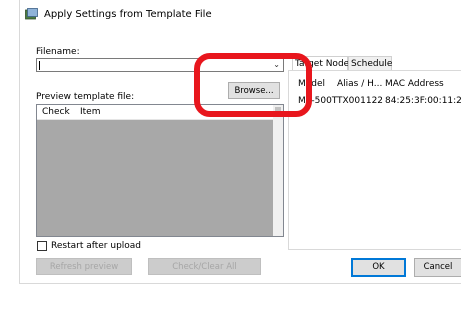 This screenshot has width=461, height=331. What do you see at coordinates (437, 267) in the screenshot?
I see `cancel-button: Cancel` at bounding box center [437, 267].